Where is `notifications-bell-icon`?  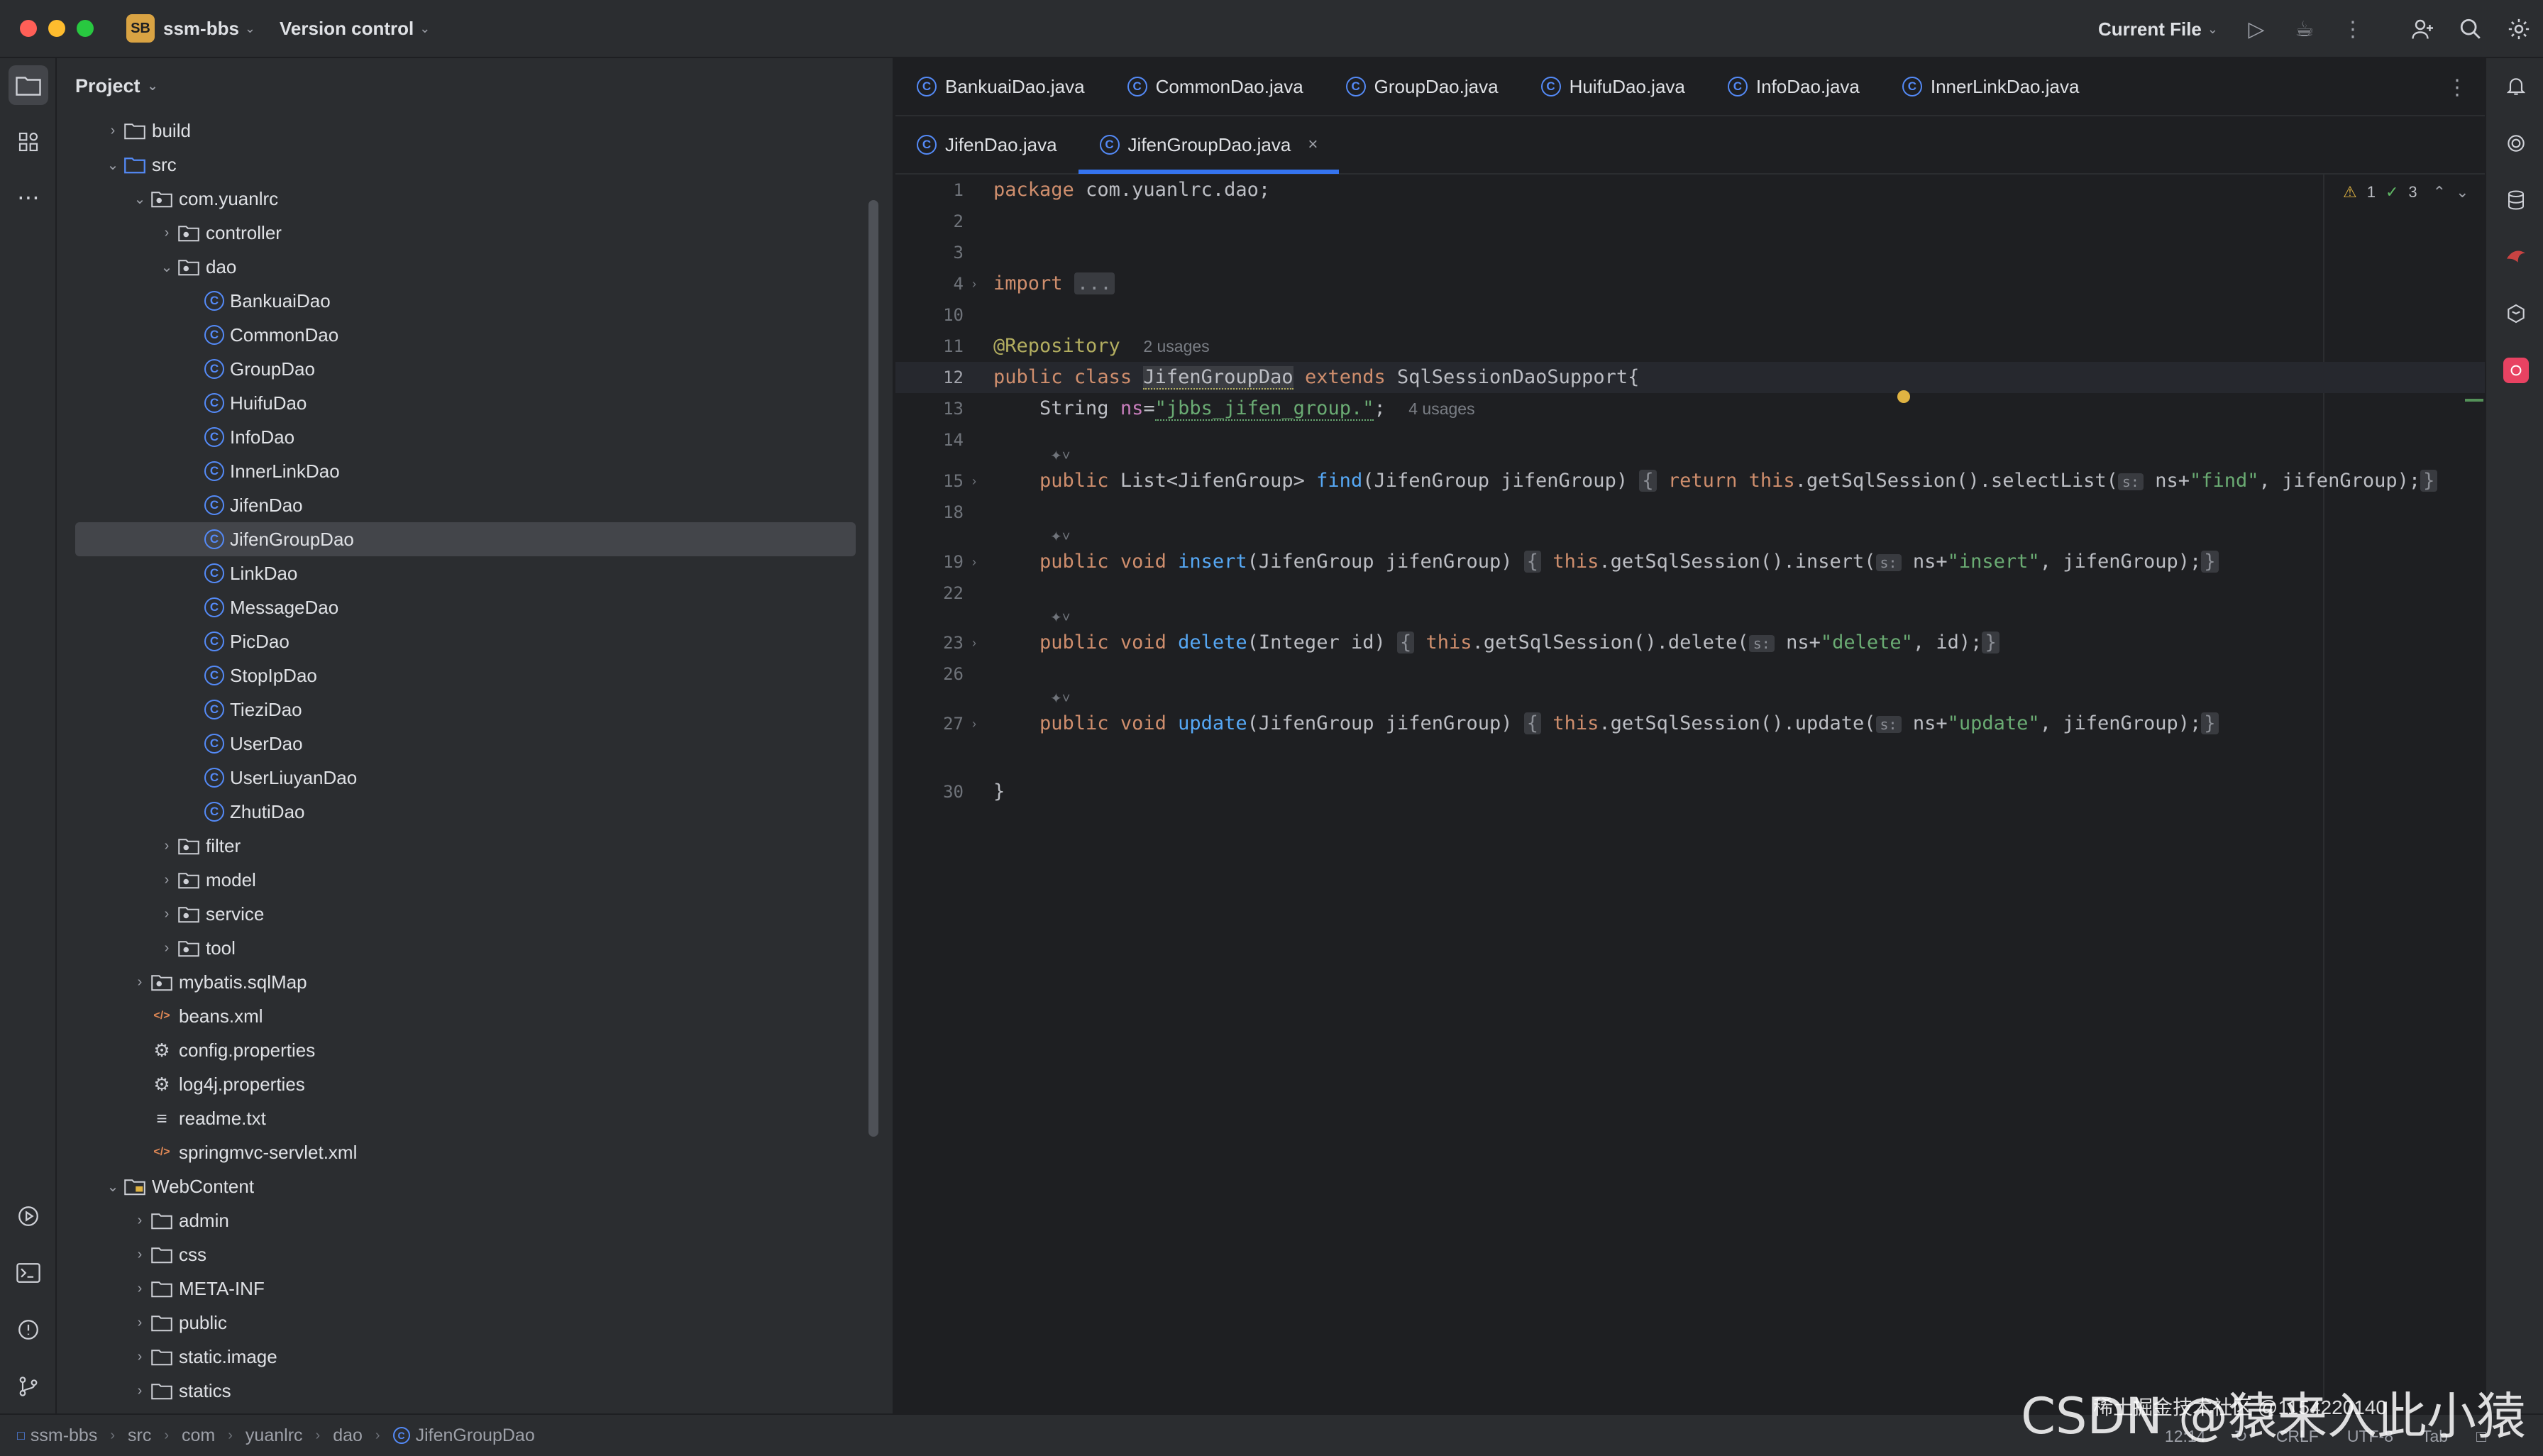
notifications-bell-icon is located at coordinates (2516, 86).